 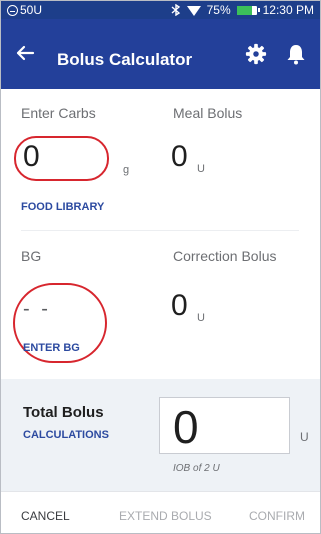 I want to click on bg-label: BG, so click(x=31, y=256).